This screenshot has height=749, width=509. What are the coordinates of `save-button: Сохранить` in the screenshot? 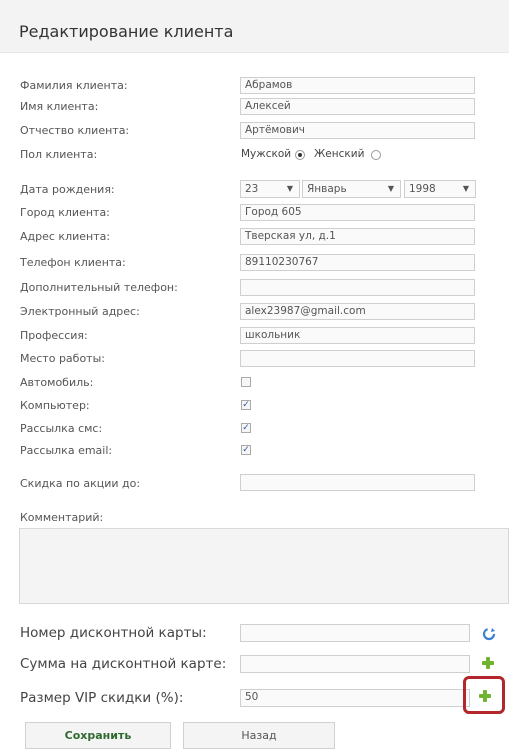 It's located at (98, 735).